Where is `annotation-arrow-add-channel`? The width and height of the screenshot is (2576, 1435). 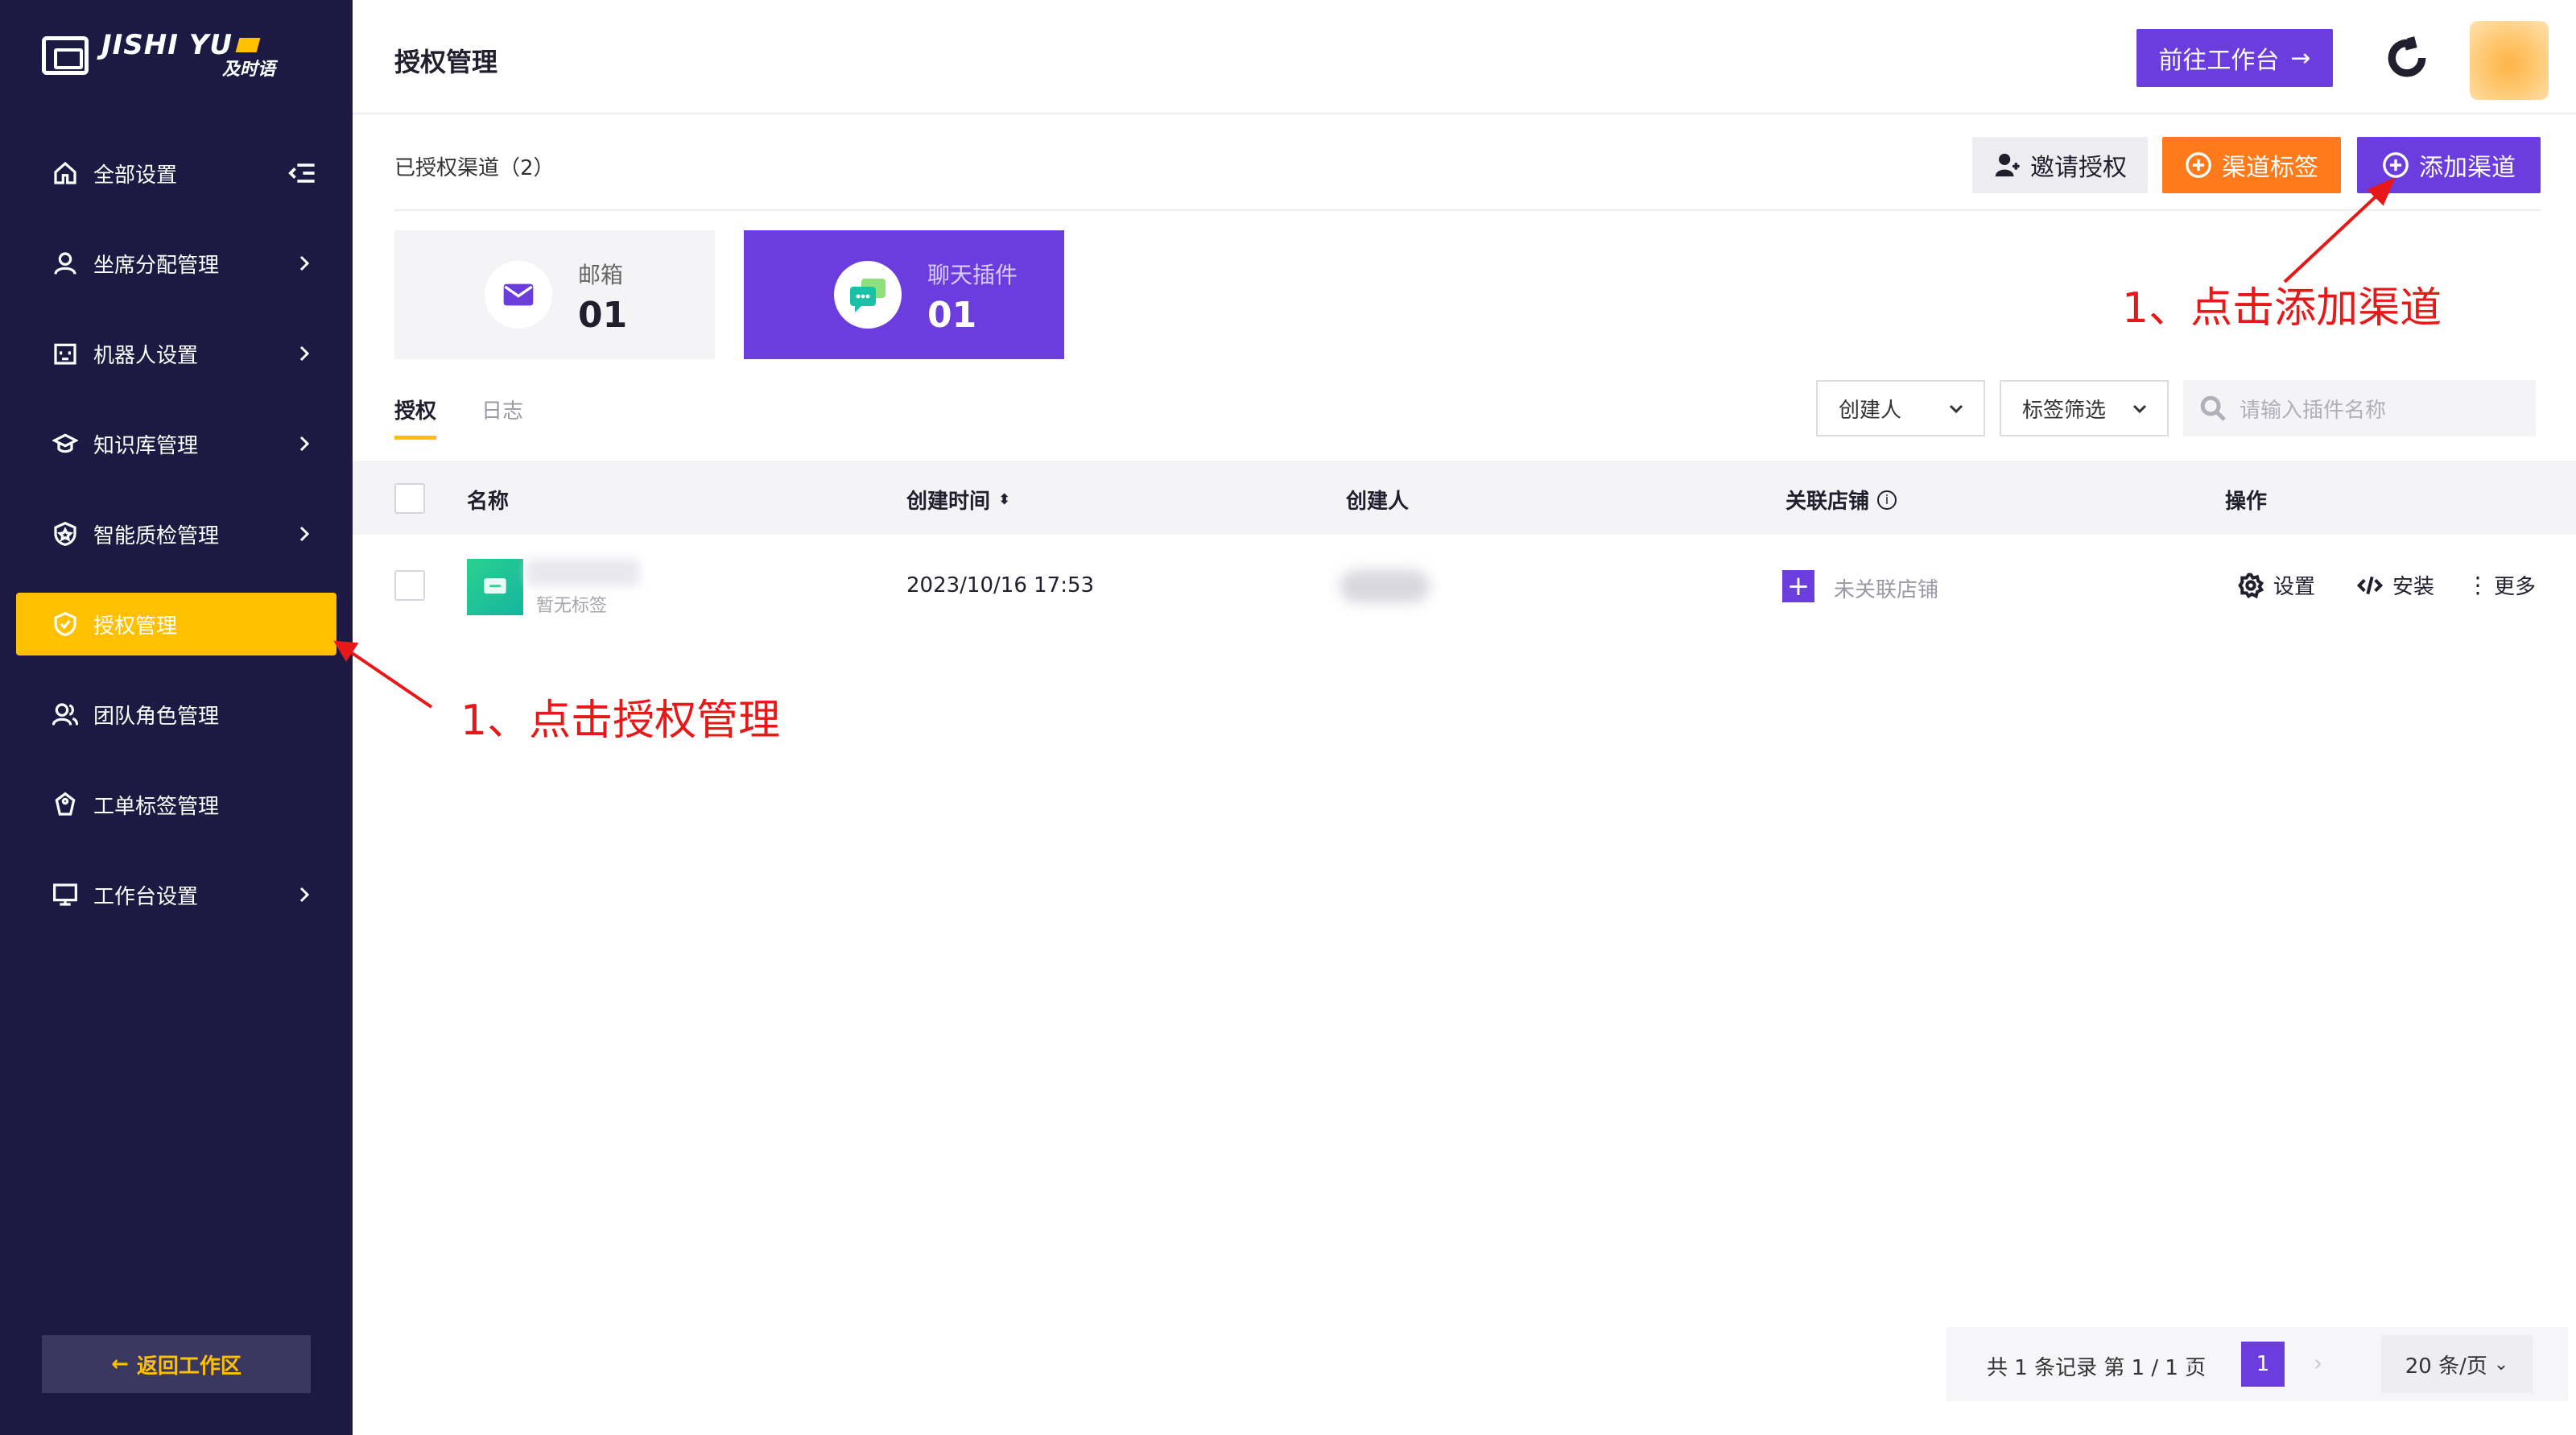 annotation-arrow-add-channel is located at coordinates (2333, 236).